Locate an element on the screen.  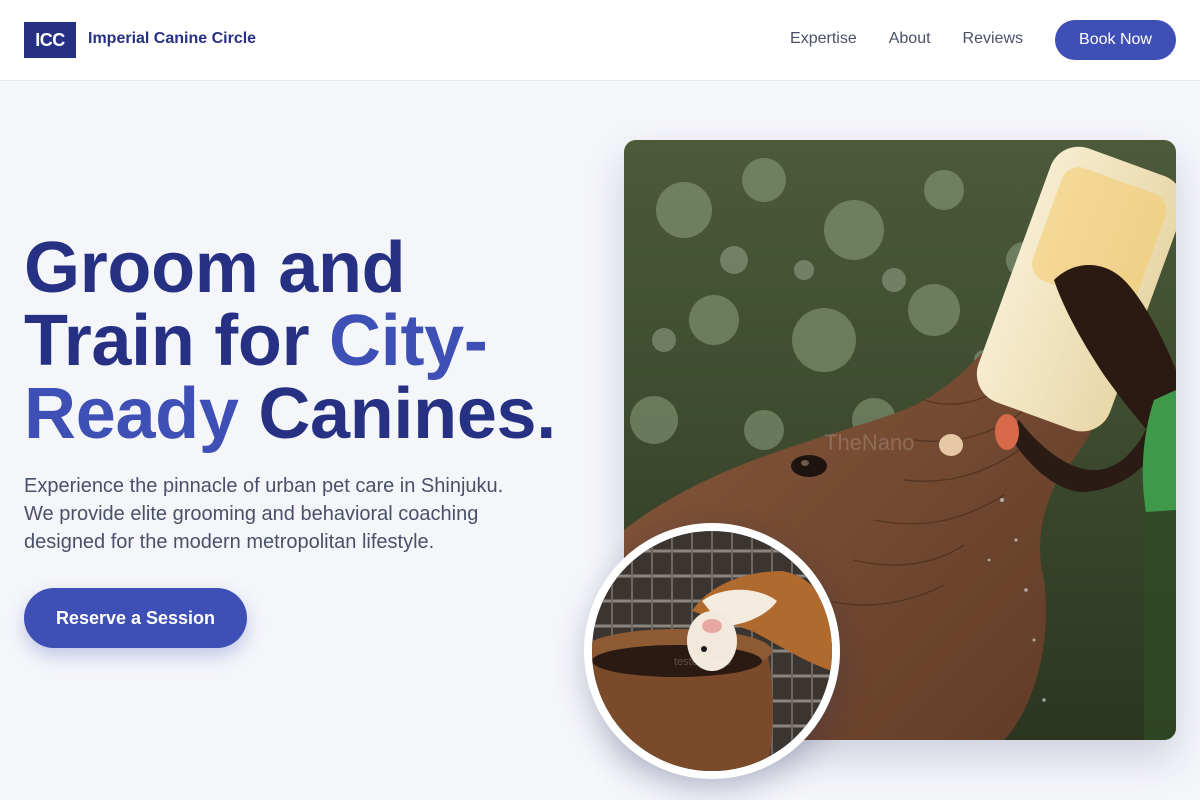
headline-part-2: Canines. is located at coordinates (397, 414).